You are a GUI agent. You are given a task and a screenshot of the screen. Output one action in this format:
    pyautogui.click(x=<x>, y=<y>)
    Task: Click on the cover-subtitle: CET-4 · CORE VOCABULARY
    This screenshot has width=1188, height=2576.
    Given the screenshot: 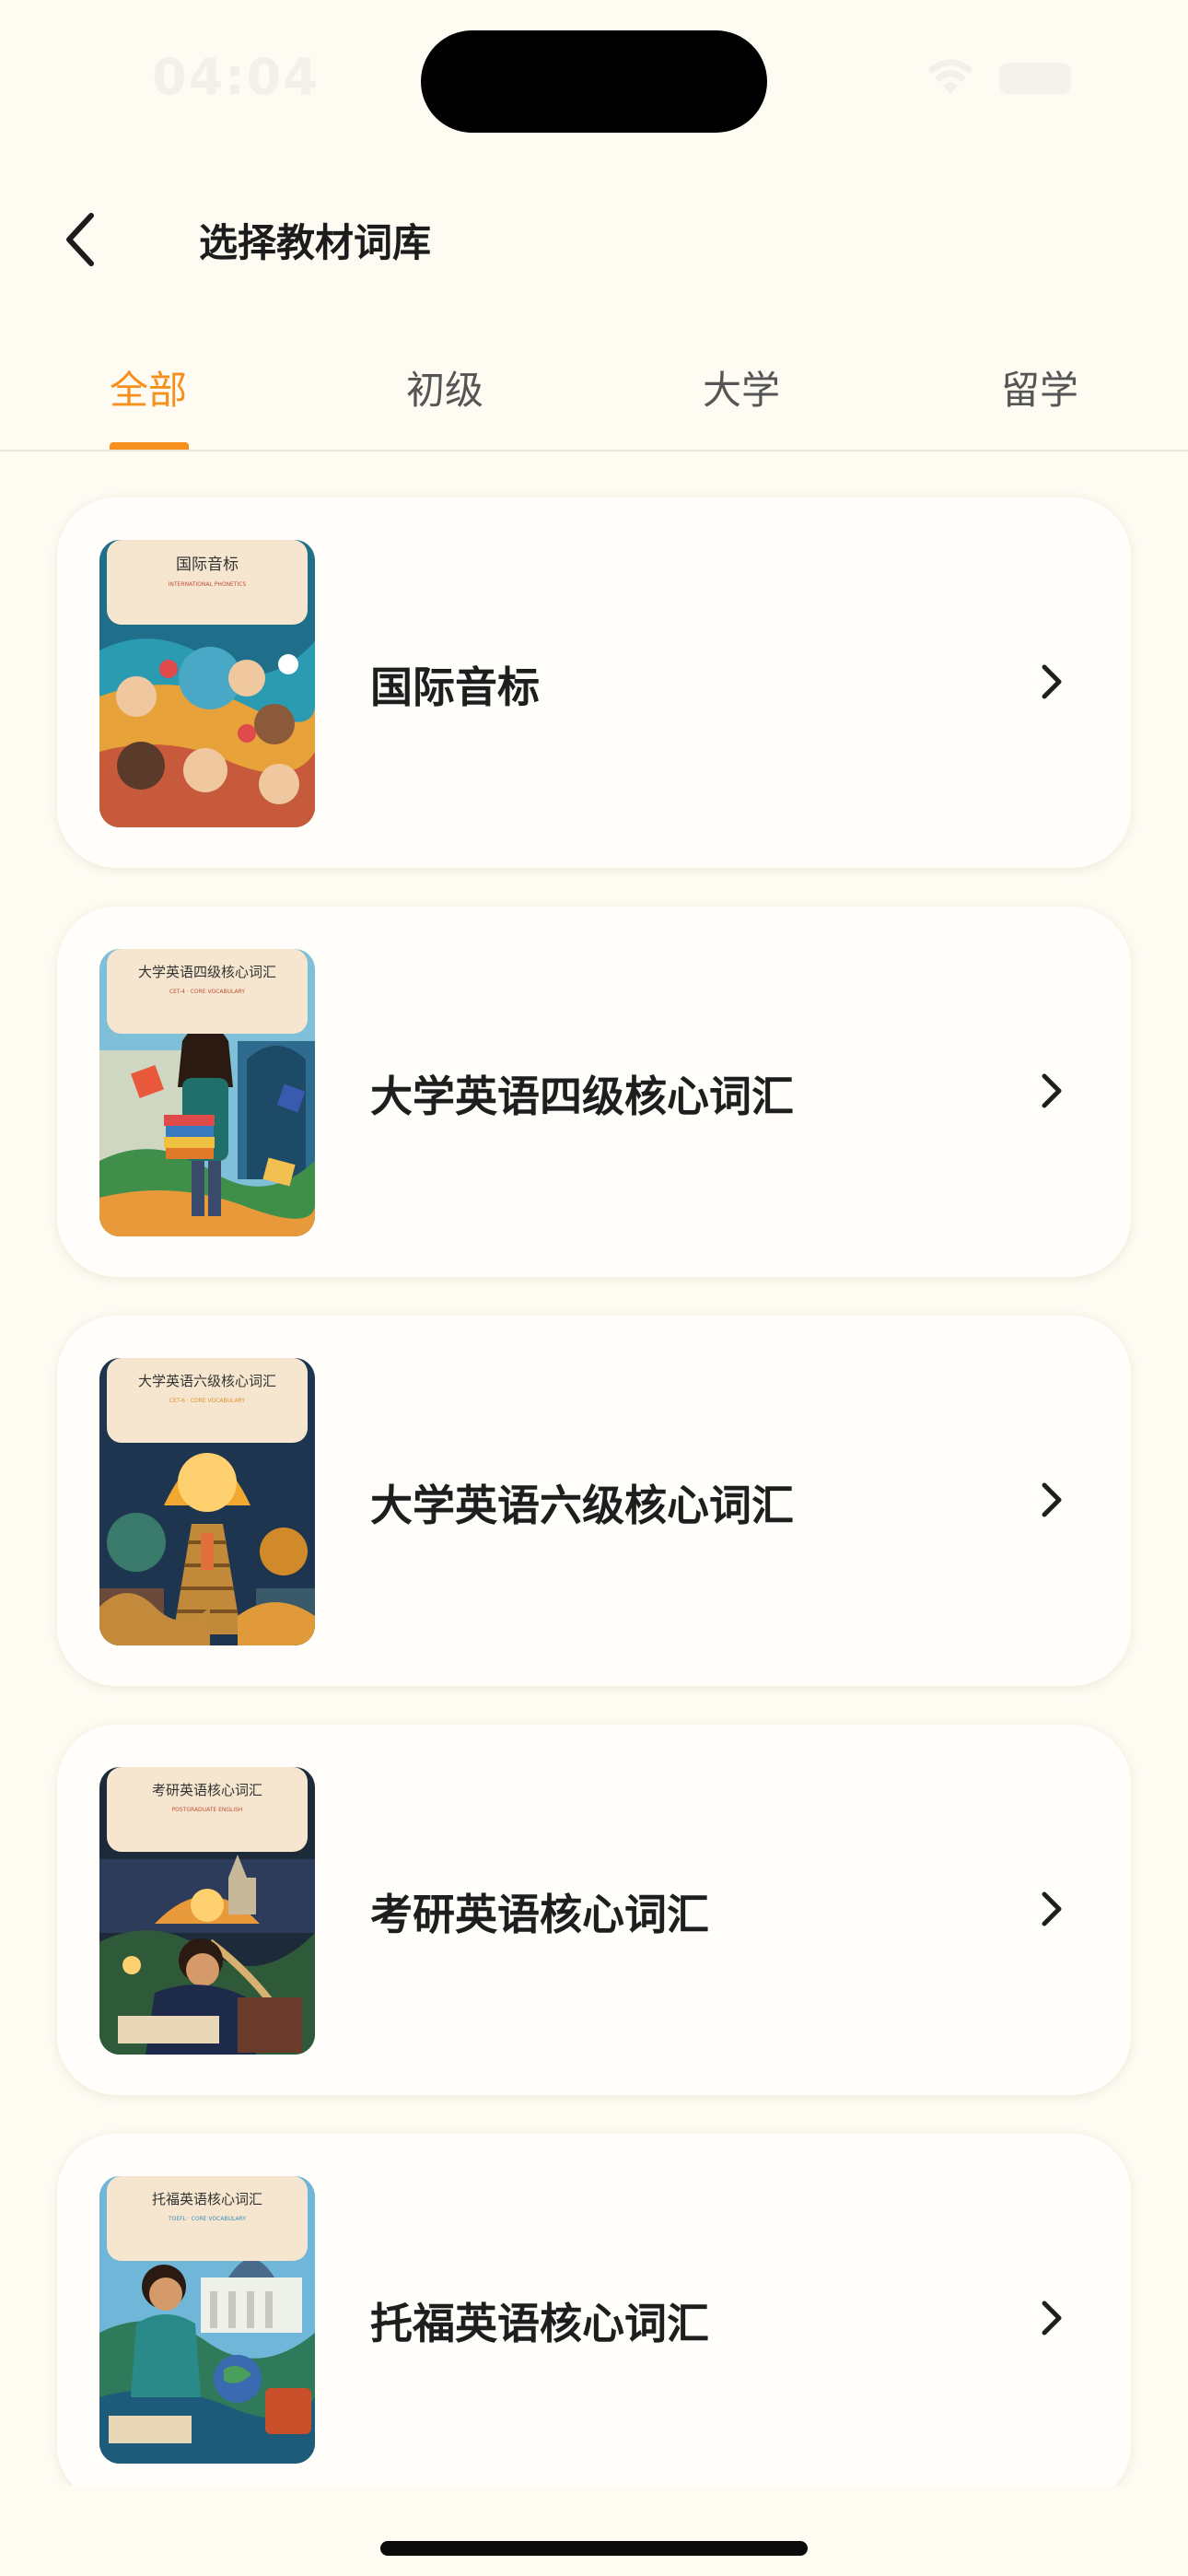 What is the action you would take?
    pyautogui.click(x=207, y=992)
    